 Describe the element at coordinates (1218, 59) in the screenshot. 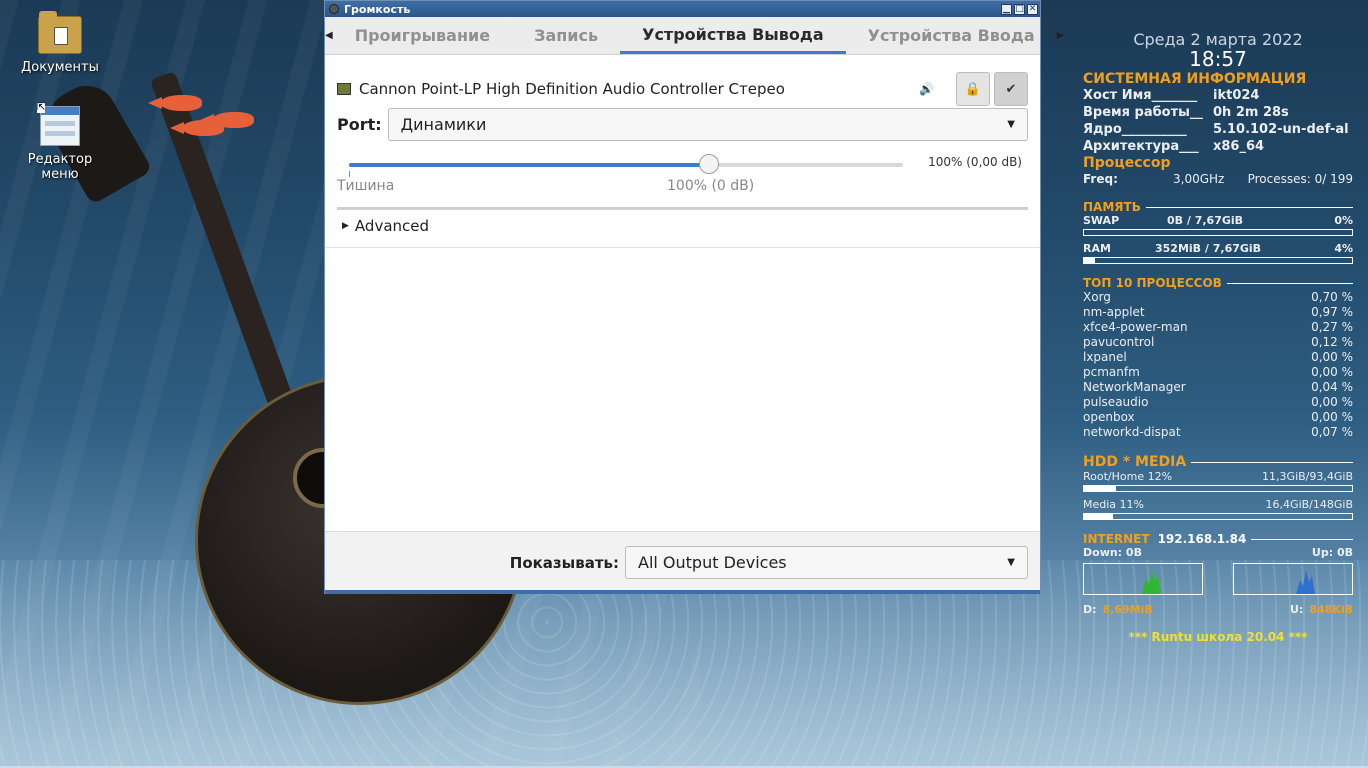

I see `conky-time: 18:57` at that location.